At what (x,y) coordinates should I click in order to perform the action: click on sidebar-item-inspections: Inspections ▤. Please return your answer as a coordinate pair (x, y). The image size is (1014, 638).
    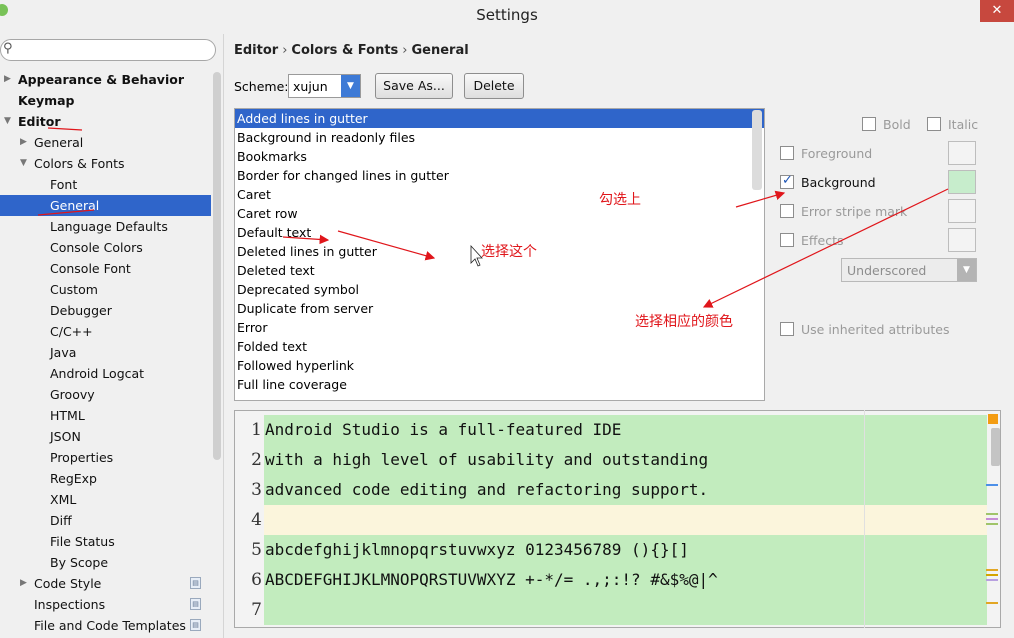
    Looking at the image, I should click on (105, 604).